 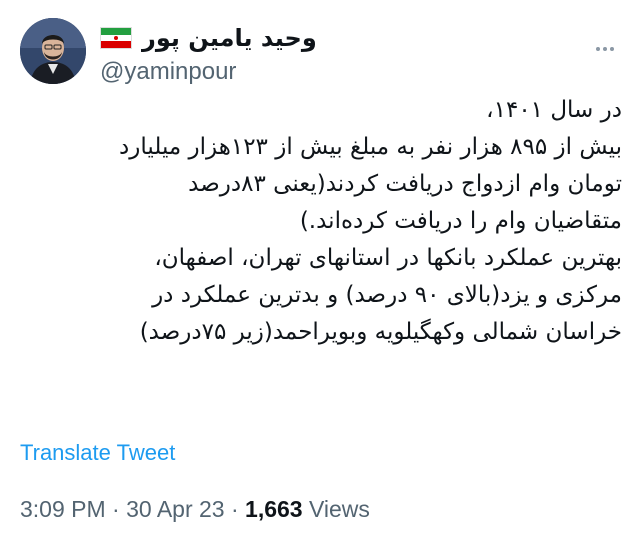 I want to click on views-label: Views, so click(x=339, y=509).